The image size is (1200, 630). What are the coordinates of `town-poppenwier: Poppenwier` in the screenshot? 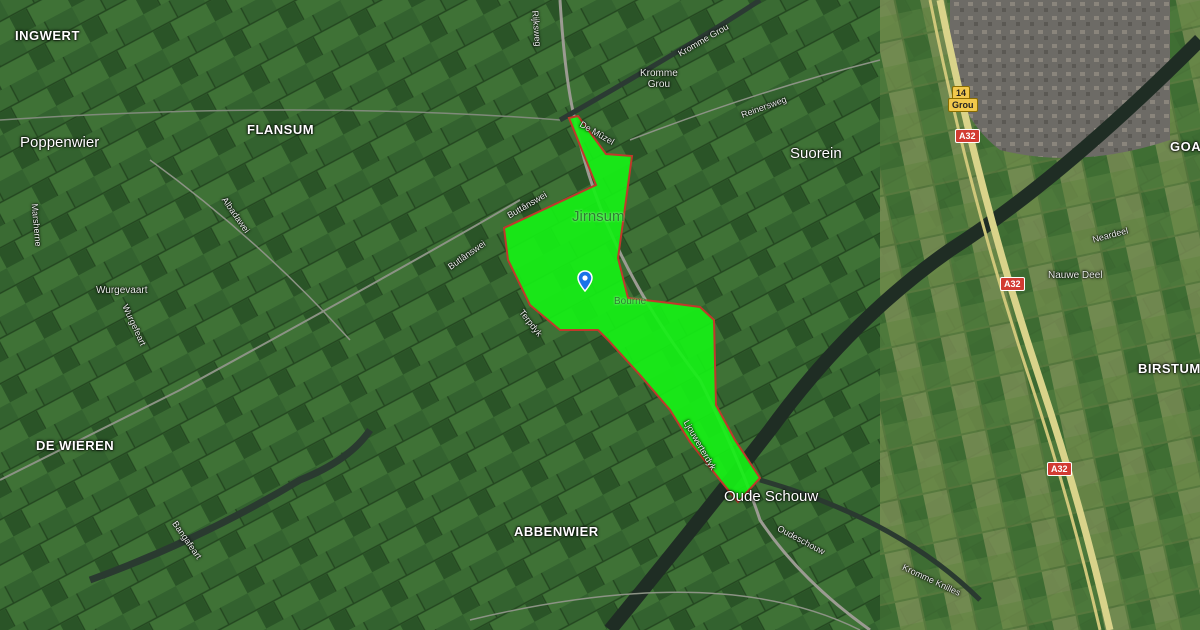 It's located at (60, 142).